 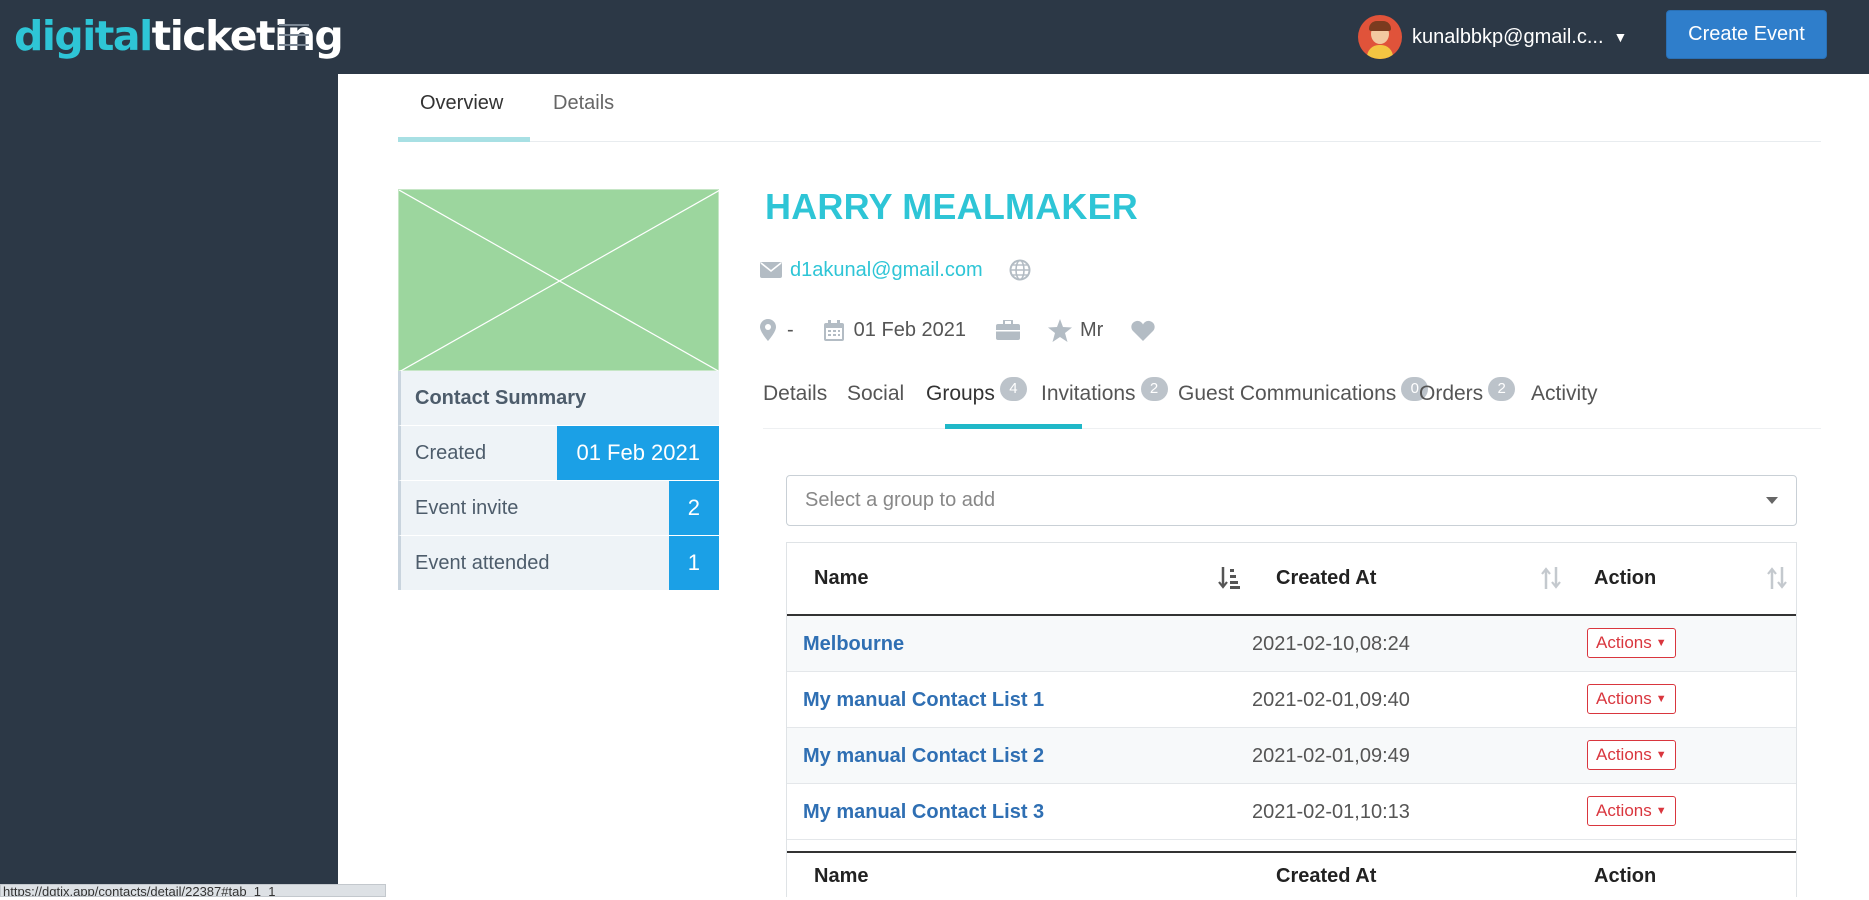 I want to click on count-badge: 4, so click(x=1013, y=389).